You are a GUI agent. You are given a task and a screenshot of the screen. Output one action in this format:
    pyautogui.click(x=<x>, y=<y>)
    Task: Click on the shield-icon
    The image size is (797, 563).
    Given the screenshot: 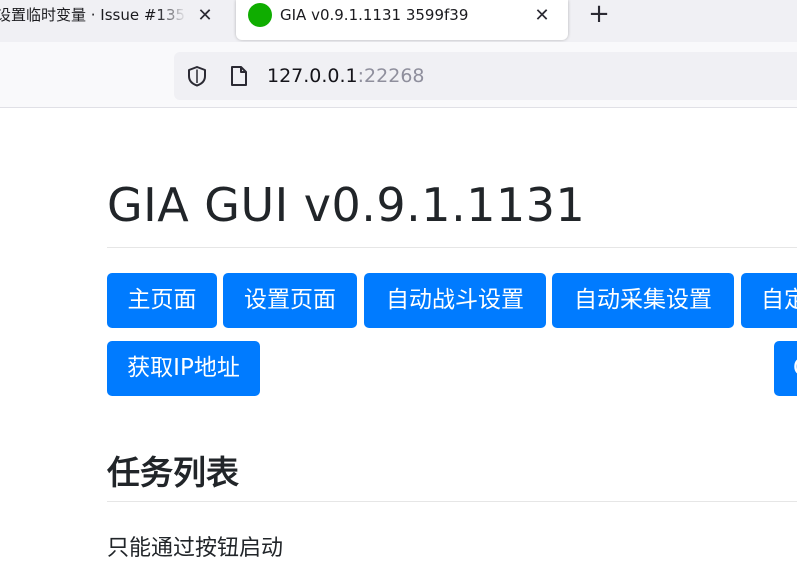 What is the action you would take?
    pyautogui.click(x=197, y=76)
    